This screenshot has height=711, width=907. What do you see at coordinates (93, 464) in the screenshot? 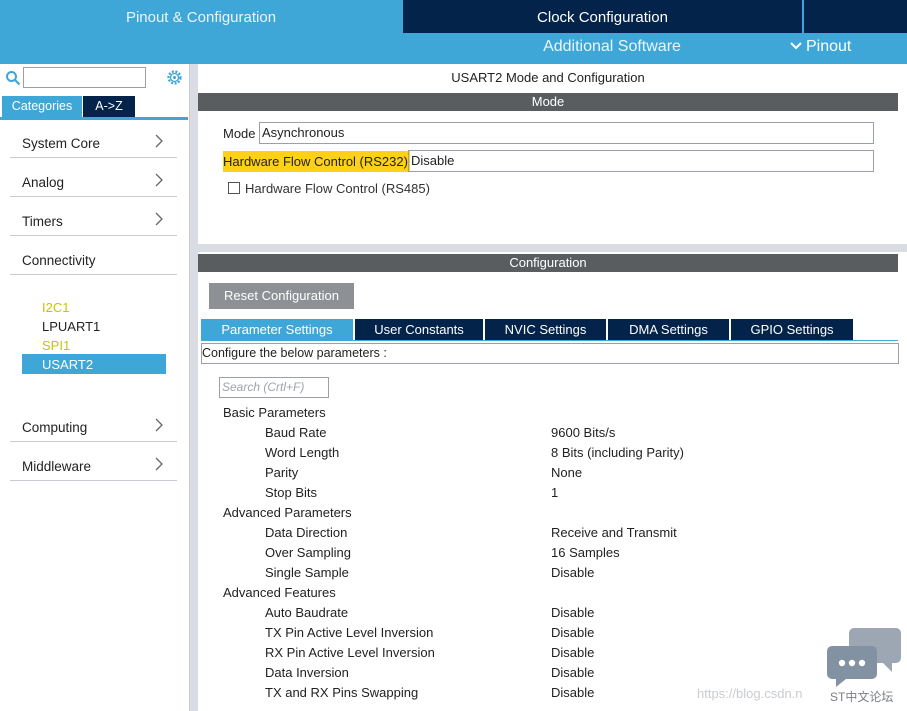
I see `category-middleware: Middleware` at bounding box center [93, 464].